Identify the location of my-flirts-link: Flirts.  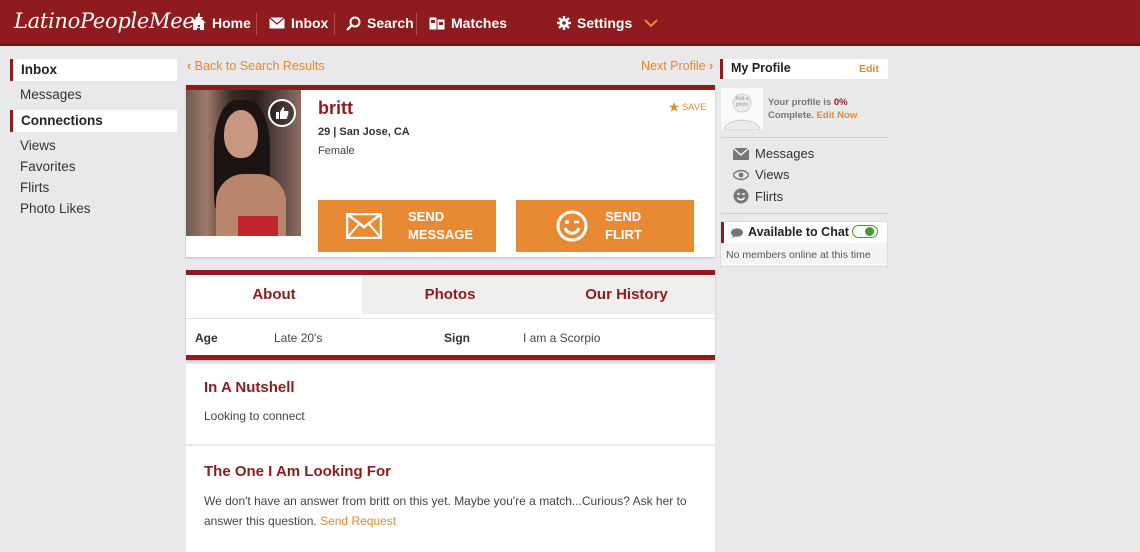
(758, 196).